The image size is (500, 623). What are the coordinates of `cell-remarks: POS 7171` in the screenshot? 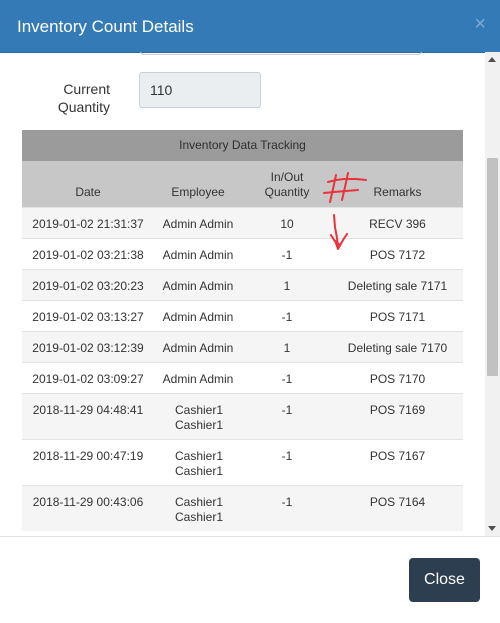 It's located at (397, 317).